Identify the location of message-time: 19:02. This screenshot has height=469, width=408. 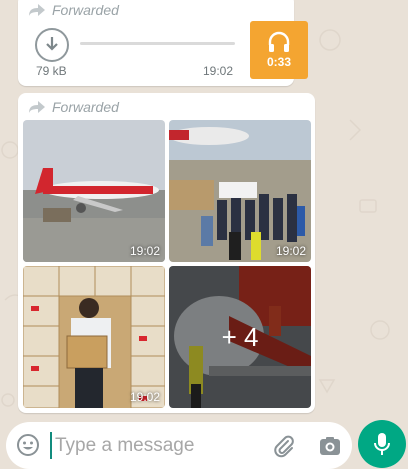
(218, 71).